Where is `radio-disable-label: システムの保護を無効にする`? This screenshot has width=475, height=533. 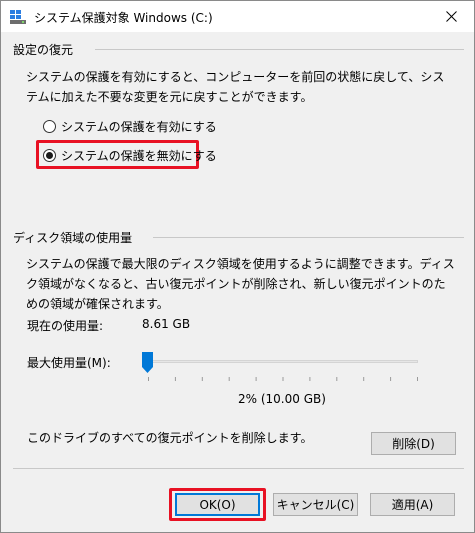
radio-disable-label: システムの保護を無効にする is located at coordinates (139, 155).